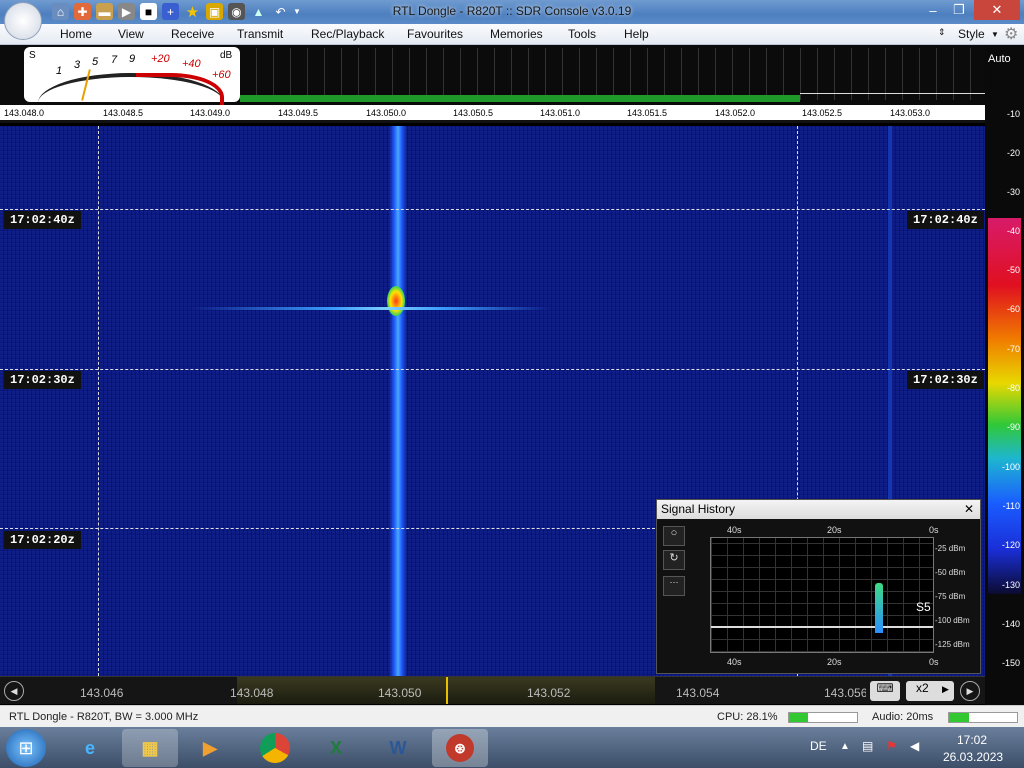  Describe the element at coordinates (560, 113) in the screenshot. I see `freq-tick: 143.051.0` at that location.